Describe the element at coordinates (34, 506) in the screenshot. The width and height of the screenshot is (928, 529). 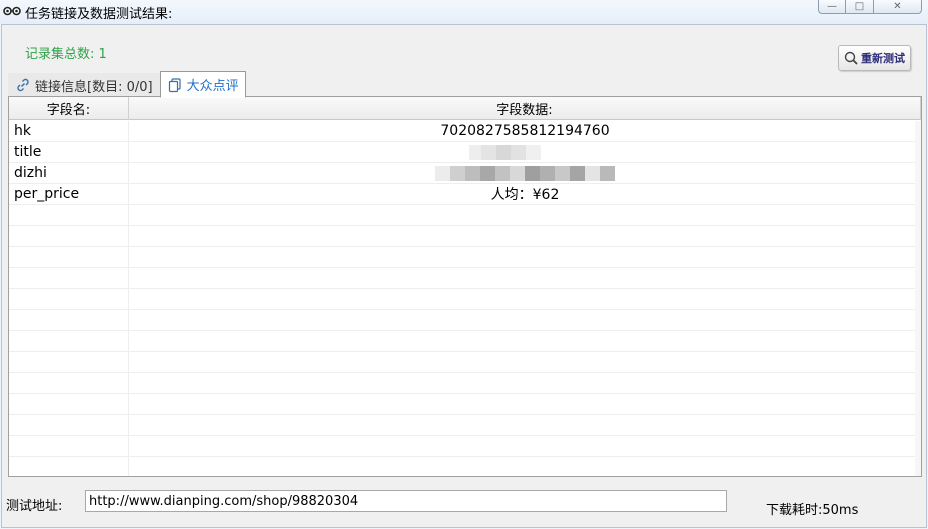
I see `test-url-label: 测试地址:` at that location.